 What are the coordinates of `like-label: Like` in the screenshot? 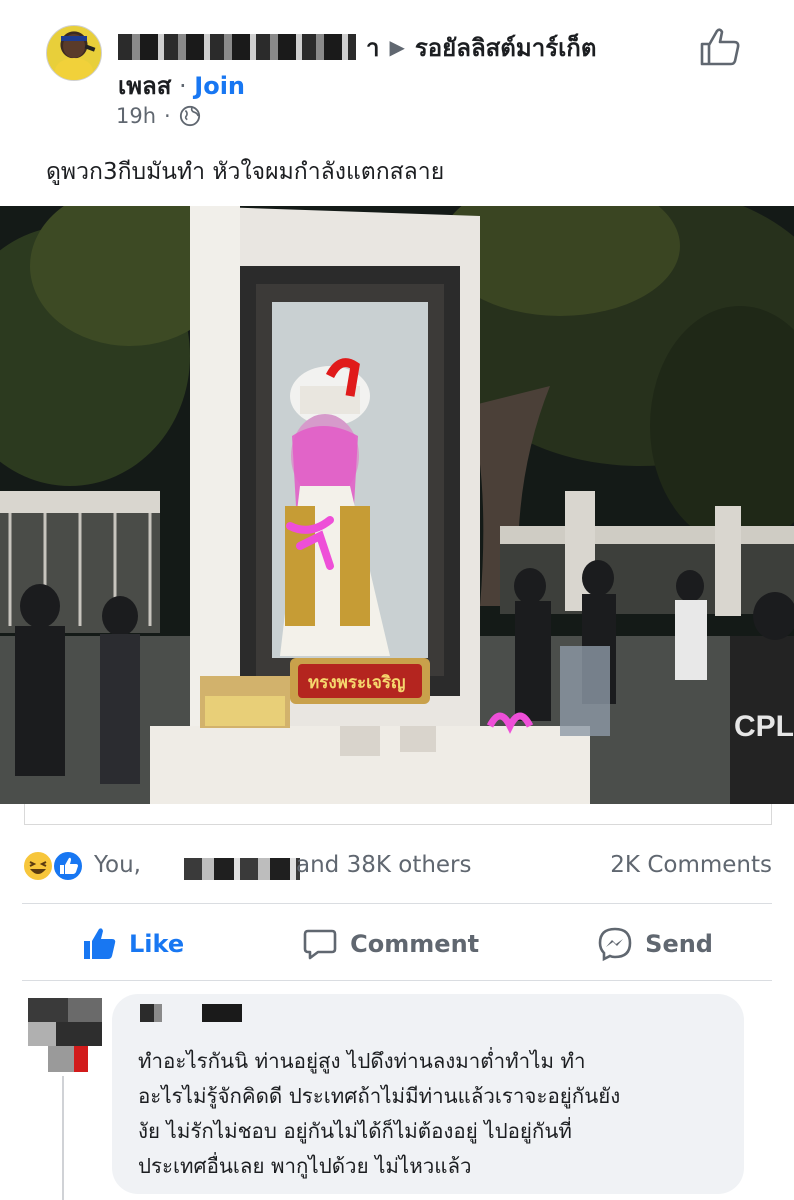 It's located at (157, 944).